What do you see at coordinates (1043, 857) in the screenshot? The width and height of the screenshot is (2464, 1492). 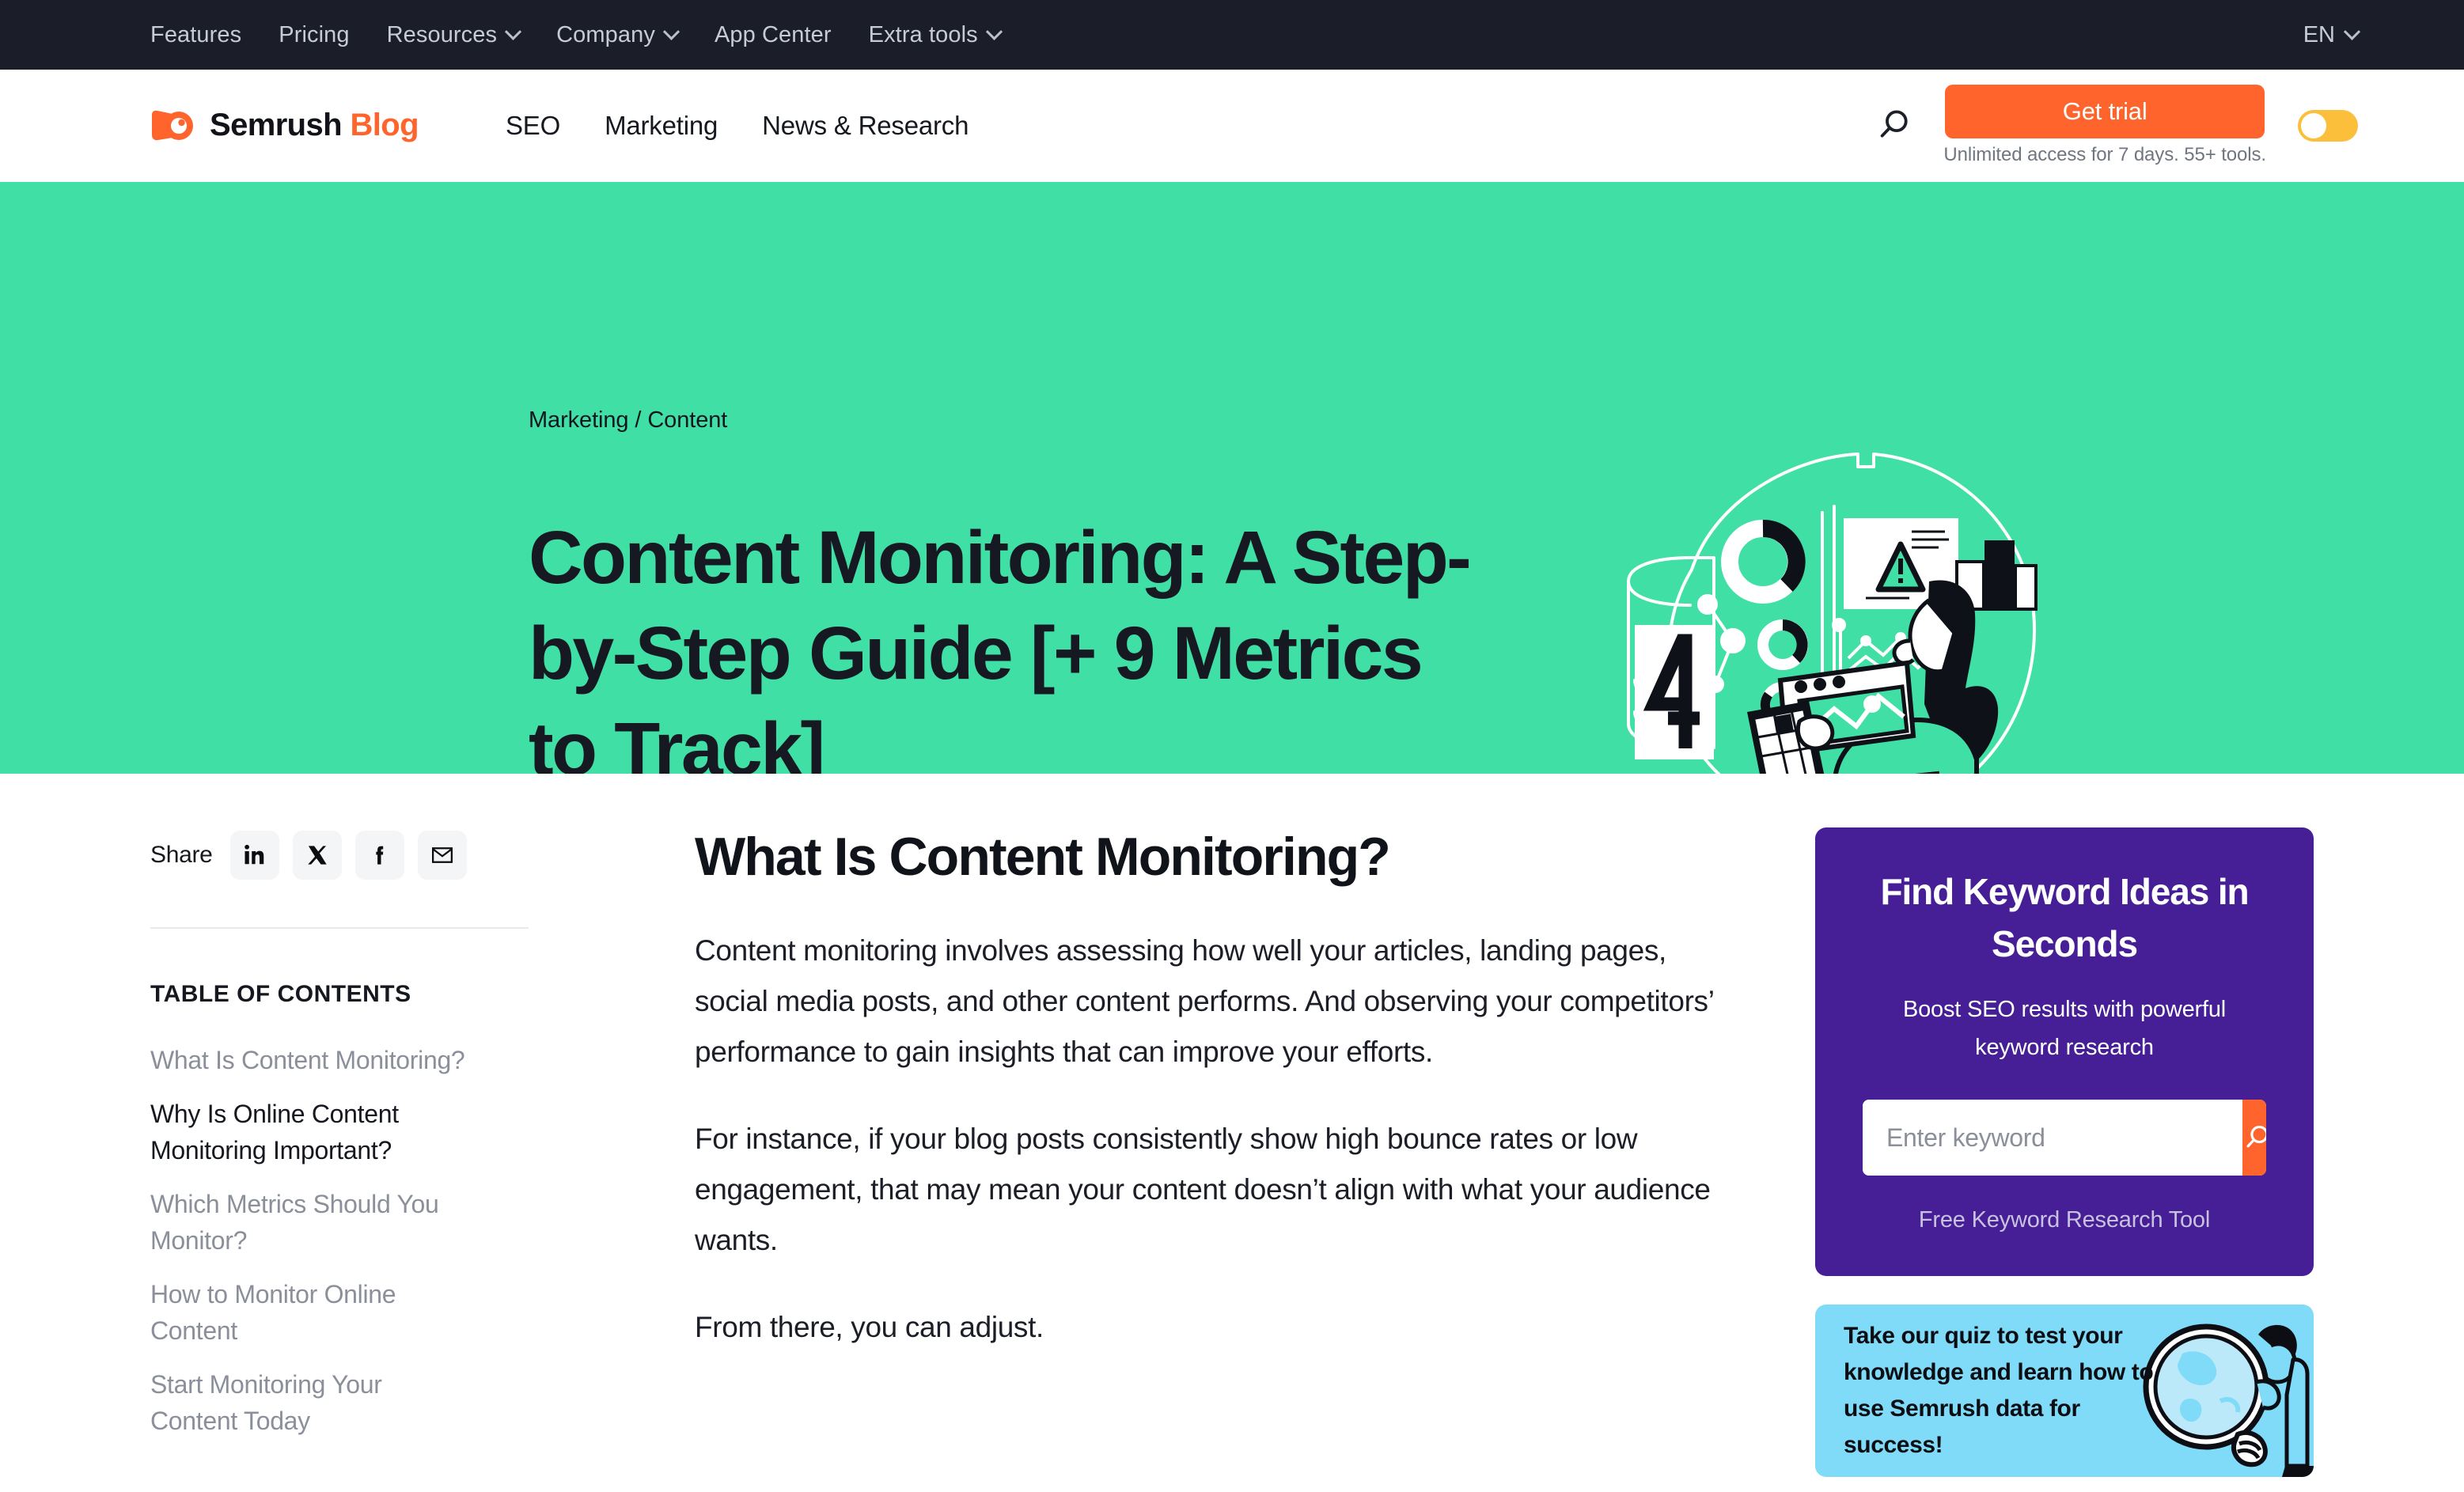 I see `section-heading: What Is Content Monitoring?` at bounding box center [1043, 857].